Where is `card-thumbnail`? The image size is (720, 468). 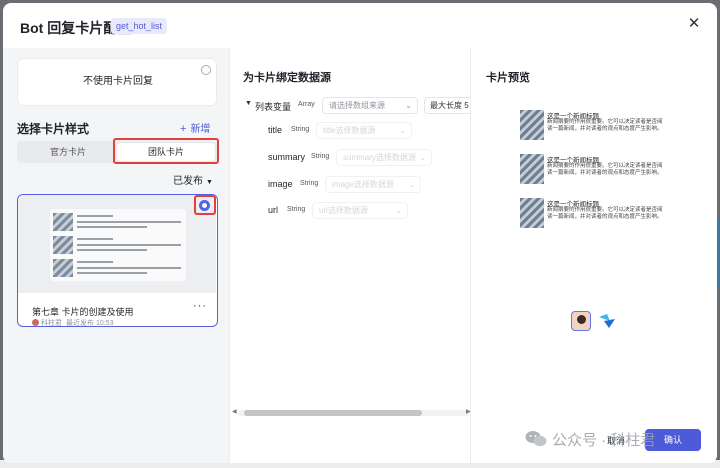
card-thumbnail is located at coordinates (117, 244).